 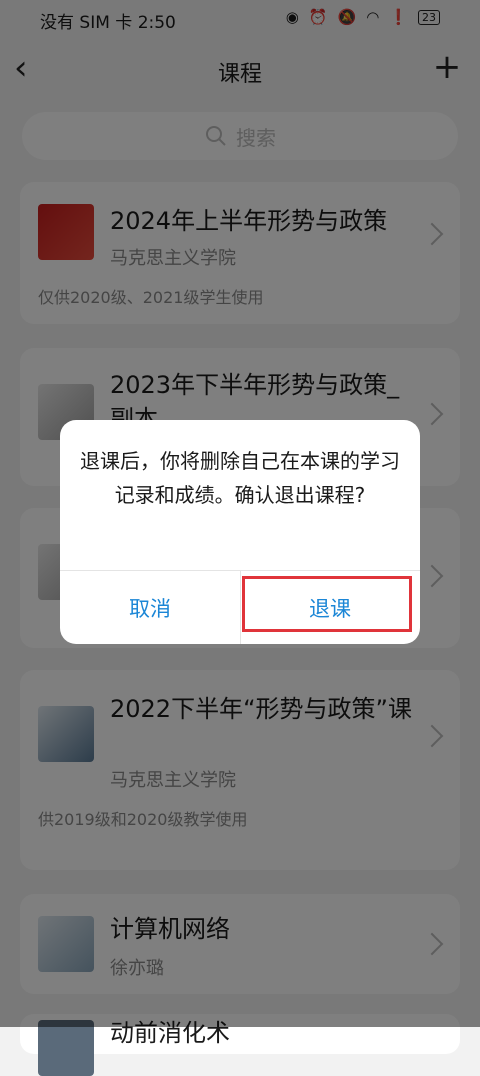 What do you see at coordinates (240, 478) in the screenshot?
I see `dialog-message: 退课后，你将删除自己在本课的学习记录和成绩。确认退出课程?` at bounding box center [240, 478].